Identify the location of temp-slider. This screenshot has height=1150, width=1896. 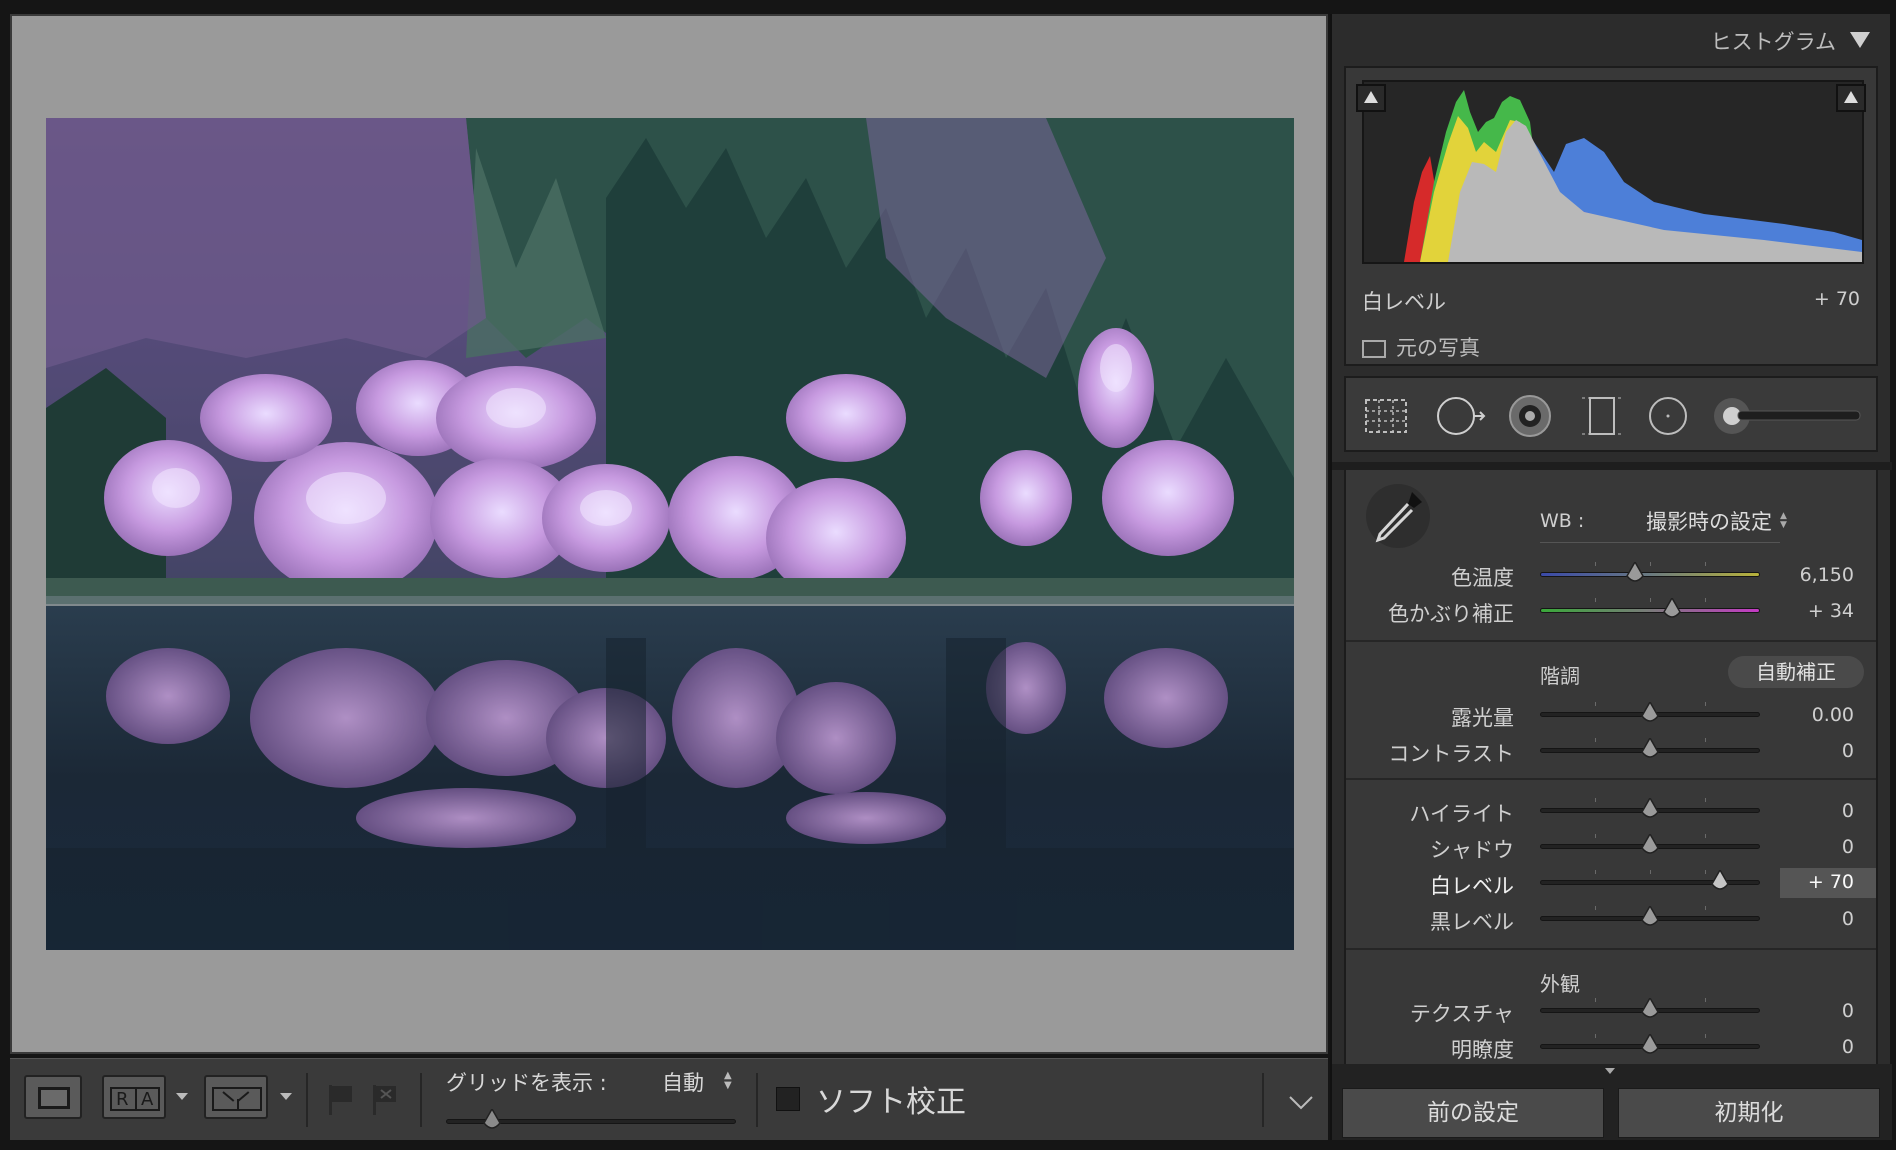
(1650, 573).